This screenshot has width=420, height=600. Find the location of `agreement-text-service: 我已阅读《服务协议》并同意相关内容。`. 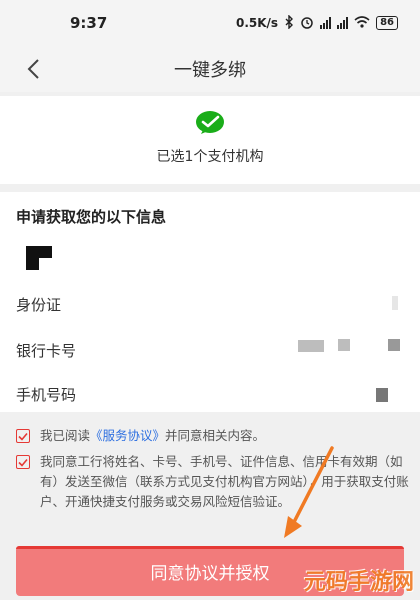

agreement-text-service: 我已阅读《服务协议》并同意相关内容。 is located at coordinates (226, 436).